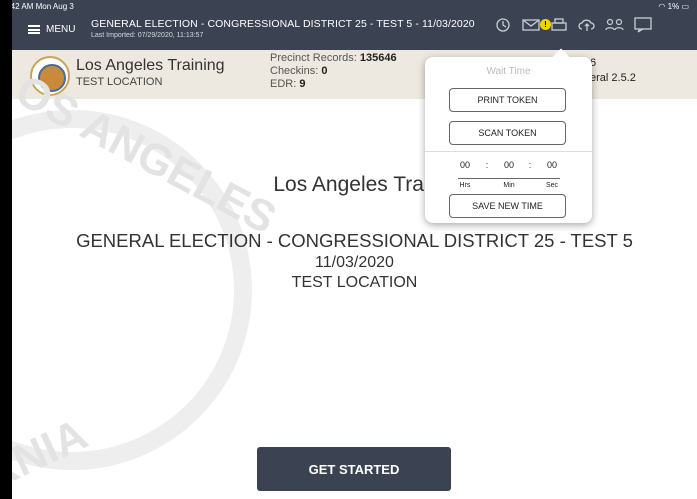  I want to click on minutes-label: Min, so click(509, 185).